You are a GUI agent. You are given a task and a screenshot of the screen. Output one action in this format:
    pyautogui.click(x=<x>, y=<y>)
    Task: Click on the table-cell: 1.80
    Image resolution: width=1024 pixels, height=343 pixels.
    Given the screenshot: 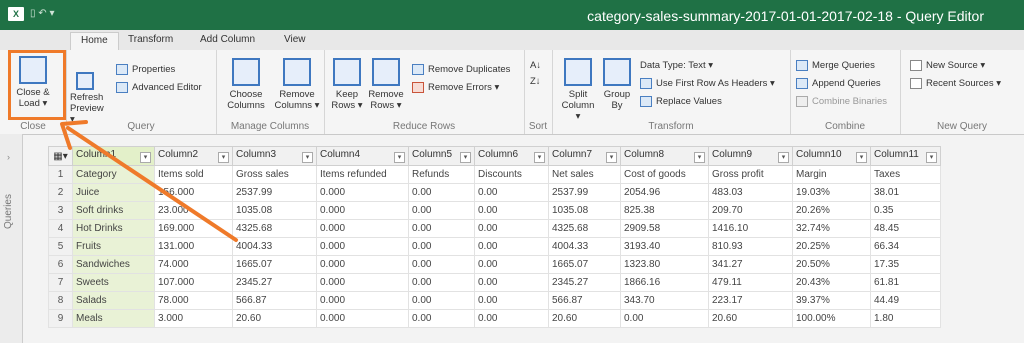 What is the action you would take?
    pyautogui.click(x=905, y=318)
    